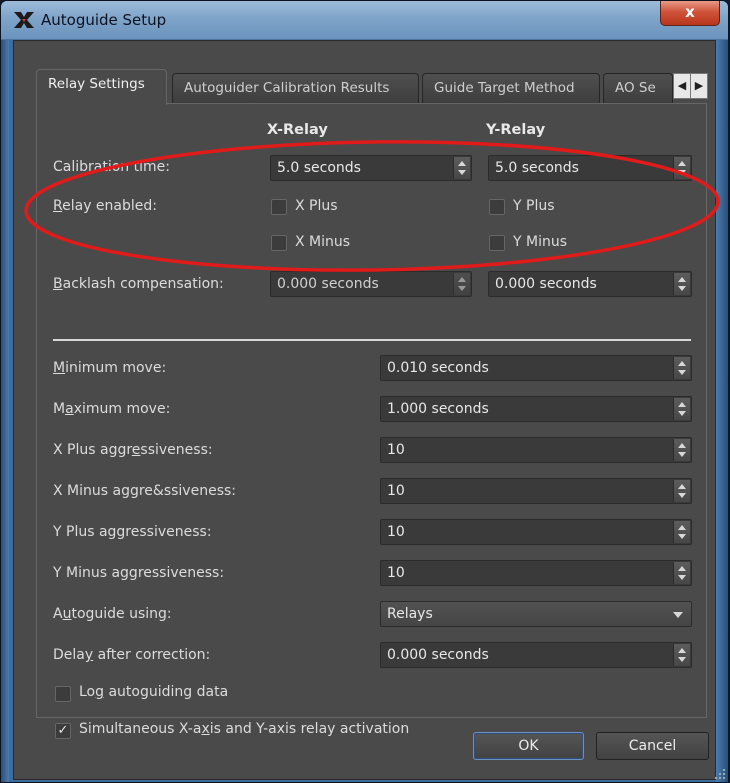  Describe the element at coordinates (536, 491) in the screenshot. I see `x-minus-aggressiveness-spinbox: 10` at that location.